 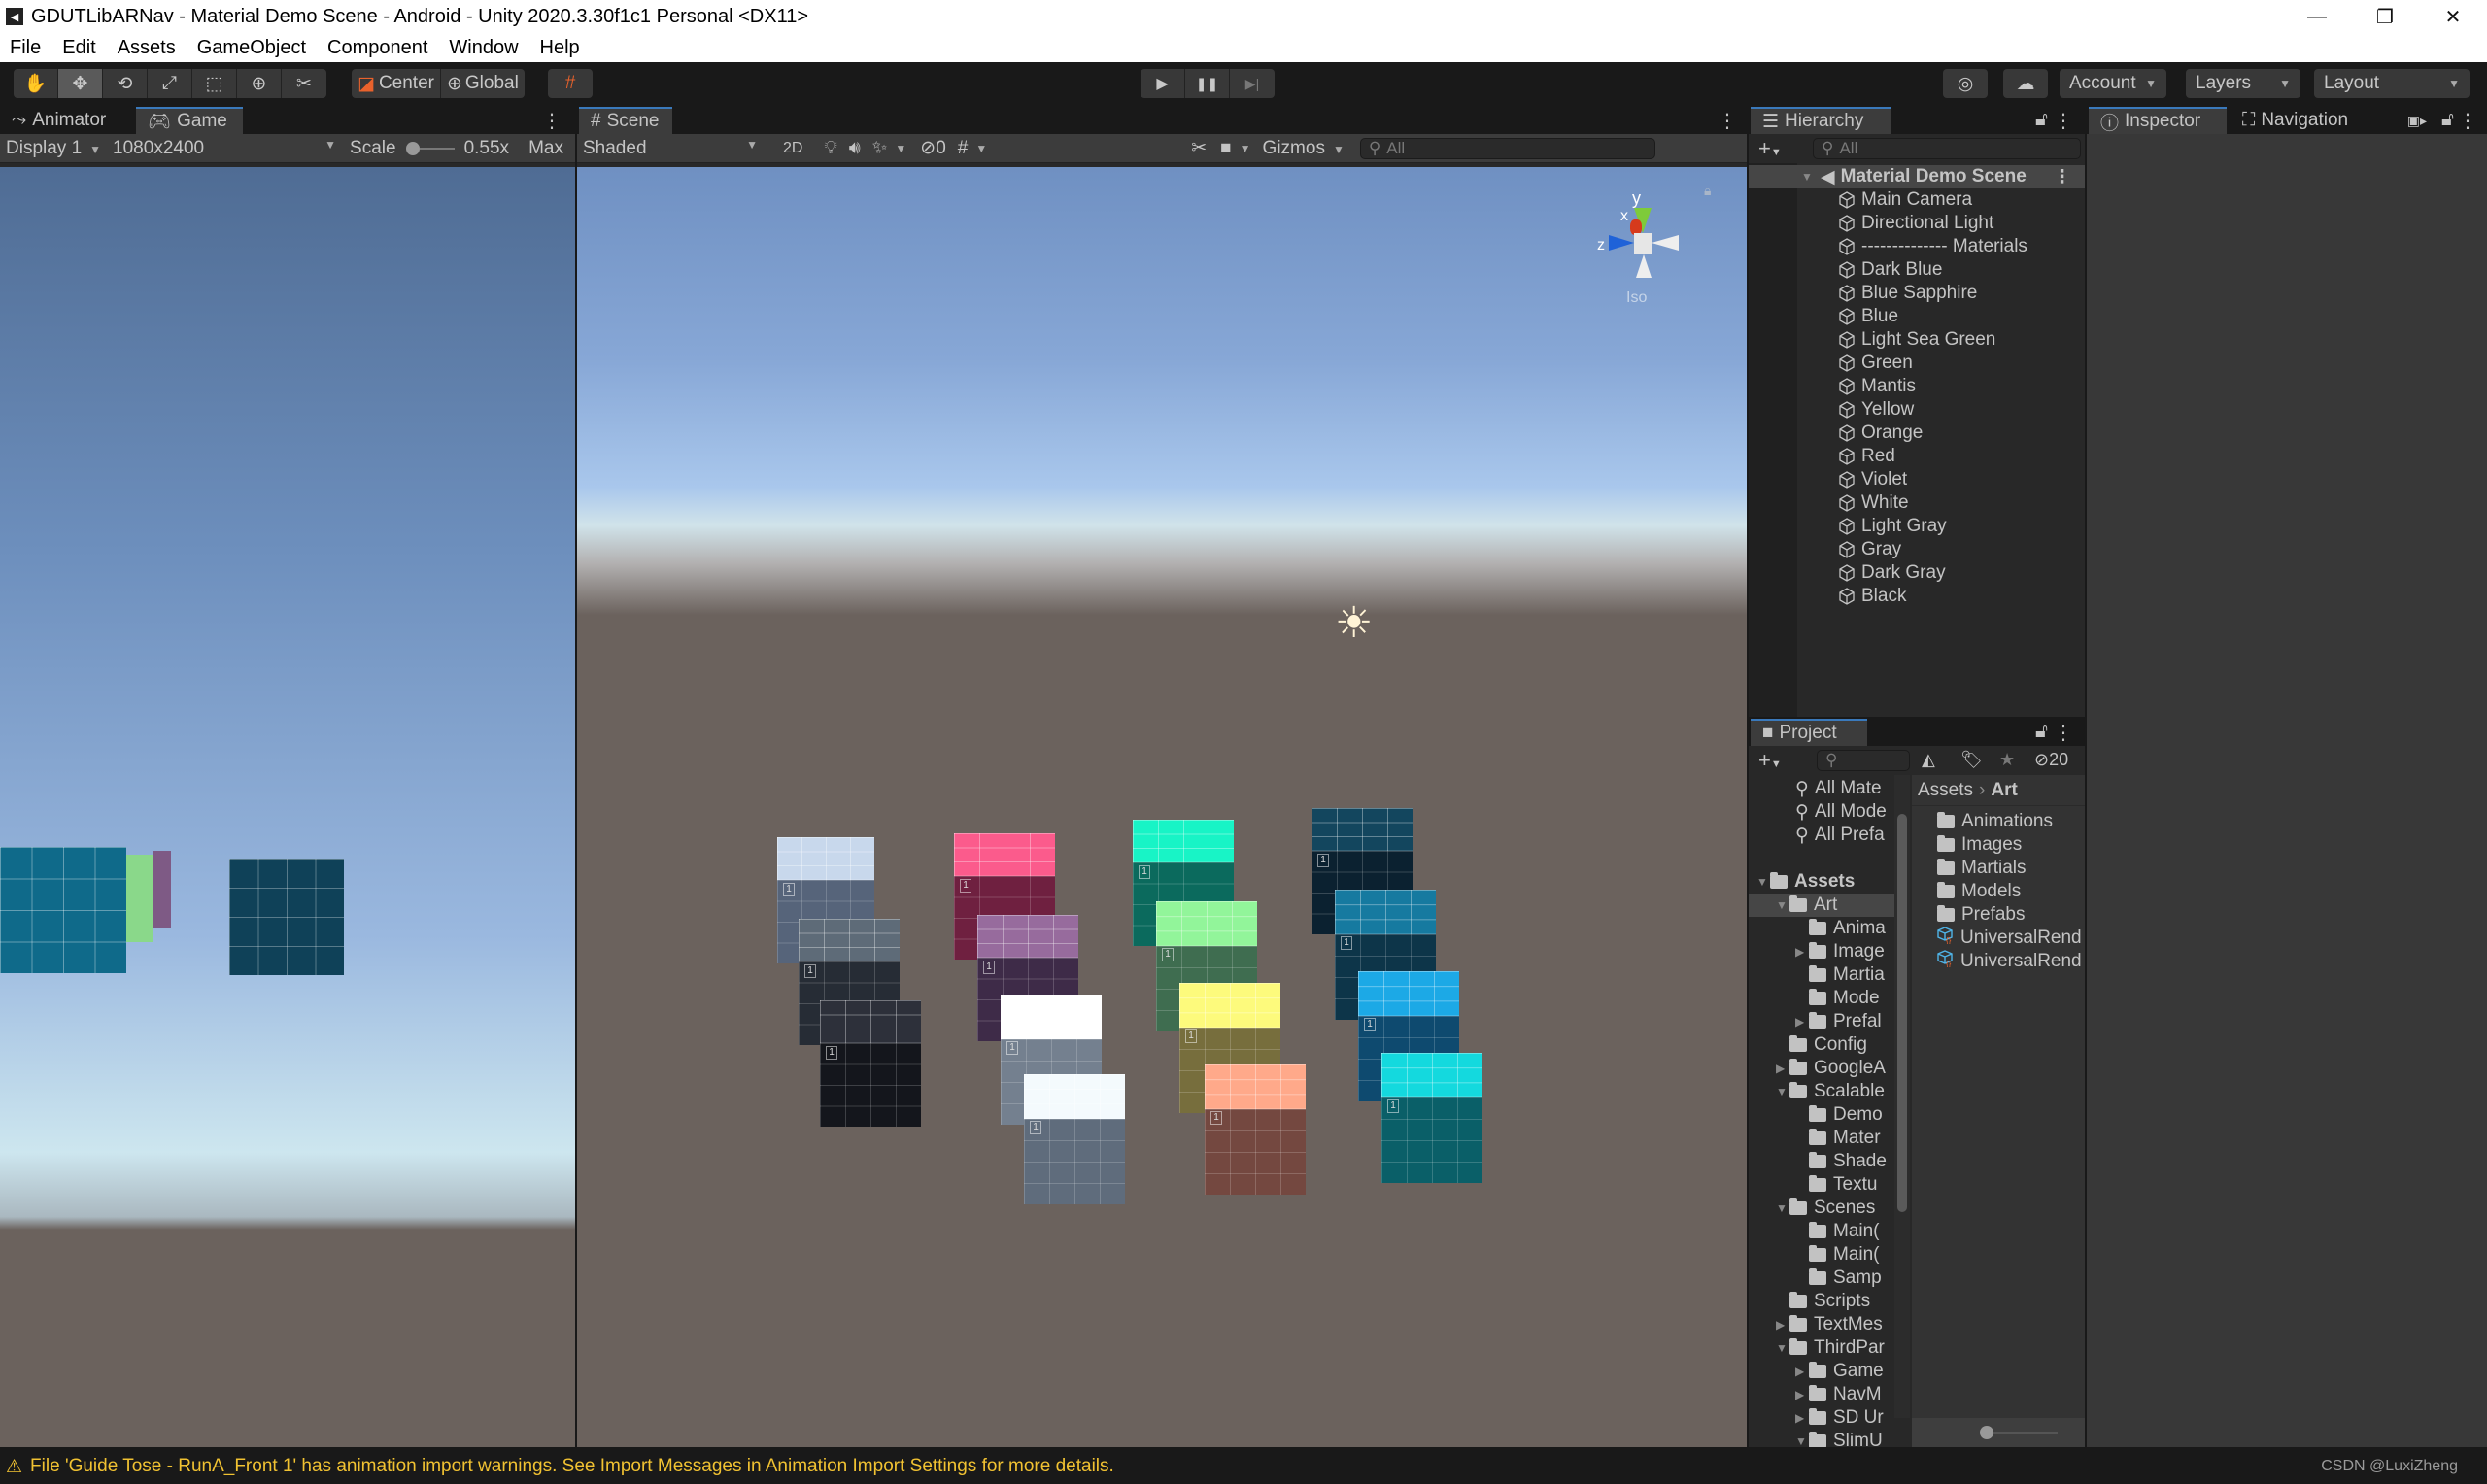 What do you see at coordinates (1998, 939) in the screenshot?
I see `project-file-item: {} UniversalRend` at bounding box center [1998, 939].